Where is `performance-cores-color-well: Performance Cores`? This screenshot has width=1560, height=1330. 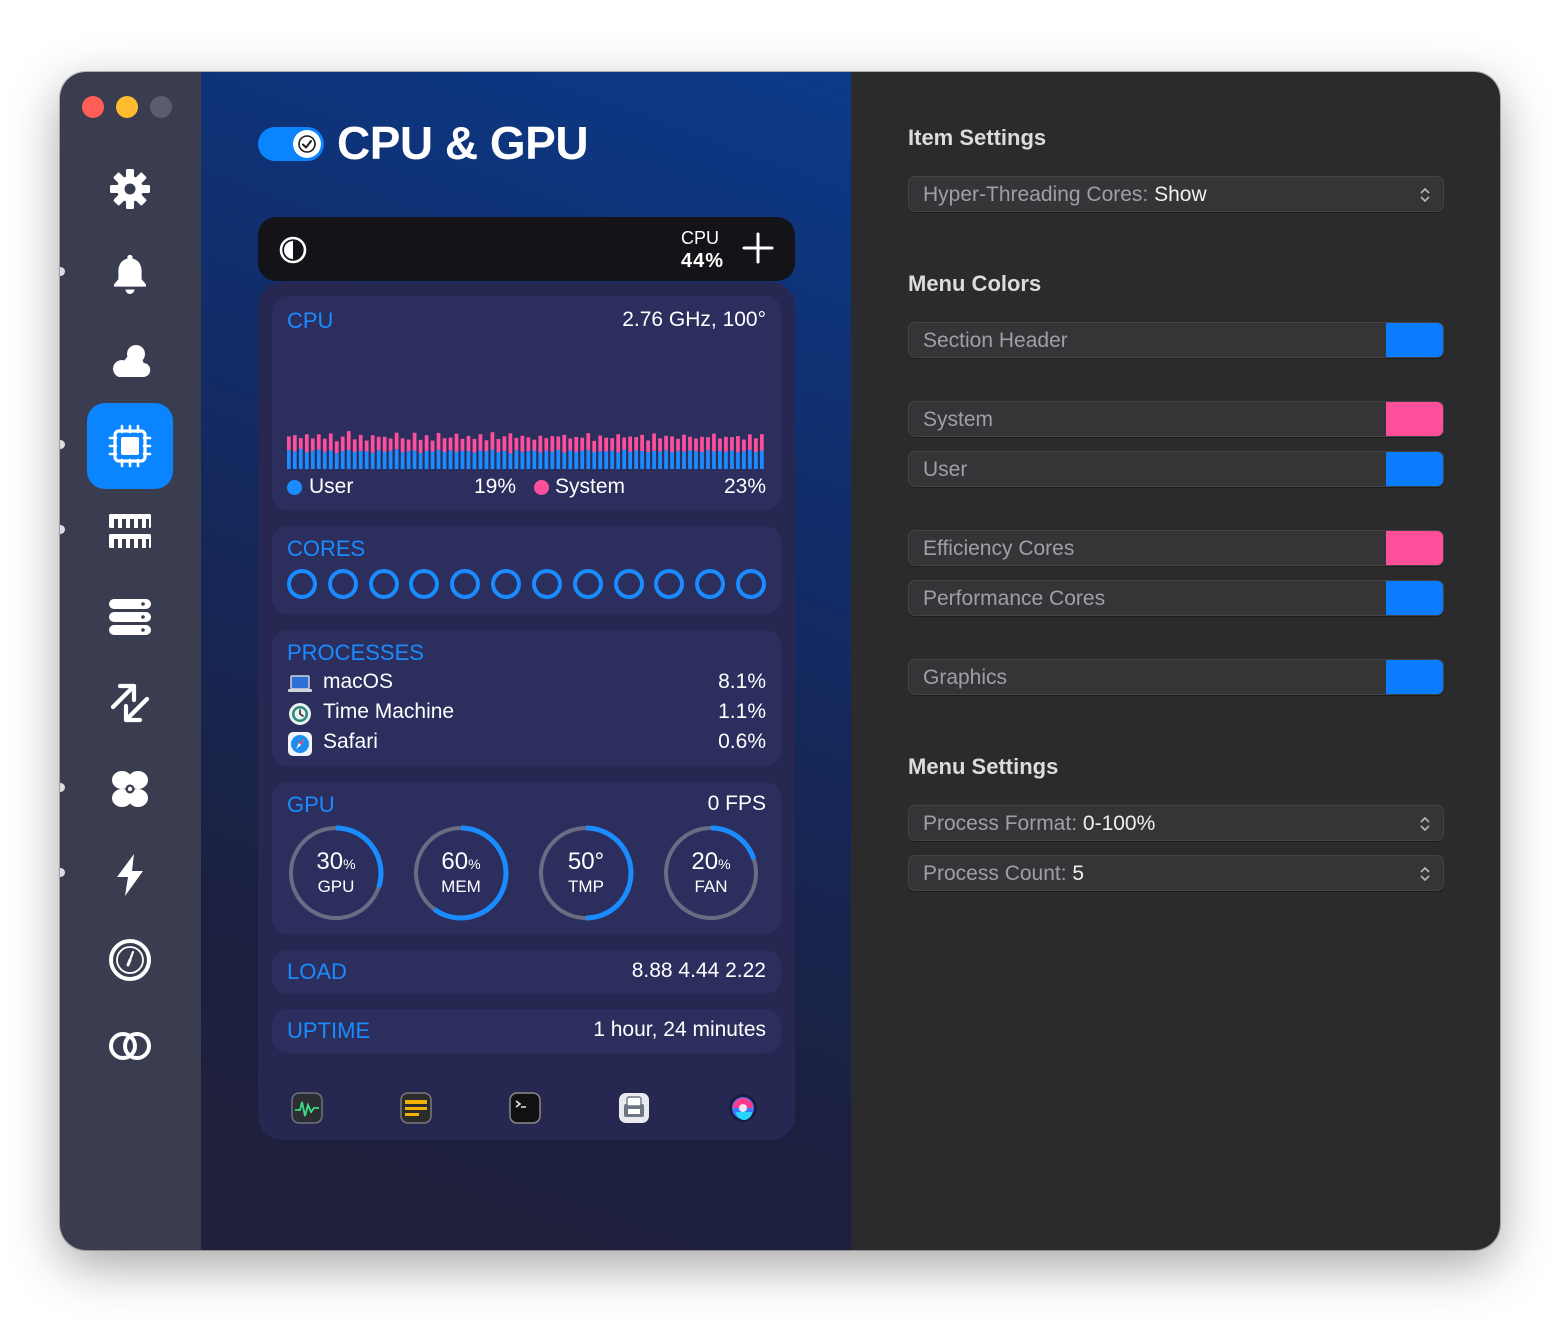 performance-cores-color-well: Performance Cores is located at coordinates (1176, 598).